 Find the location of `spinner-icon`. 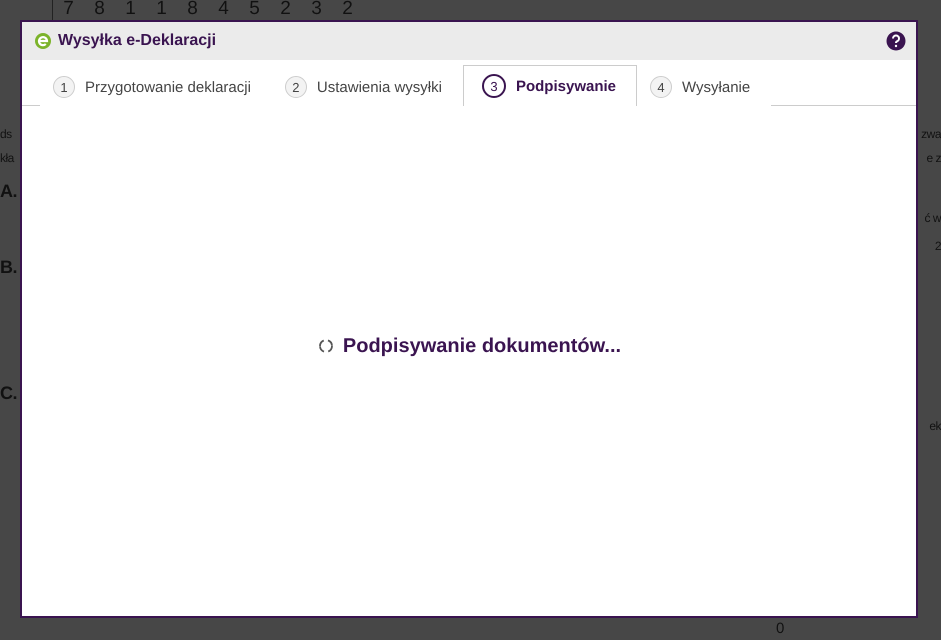

spinner-icon is located at coordinates (325, 346).